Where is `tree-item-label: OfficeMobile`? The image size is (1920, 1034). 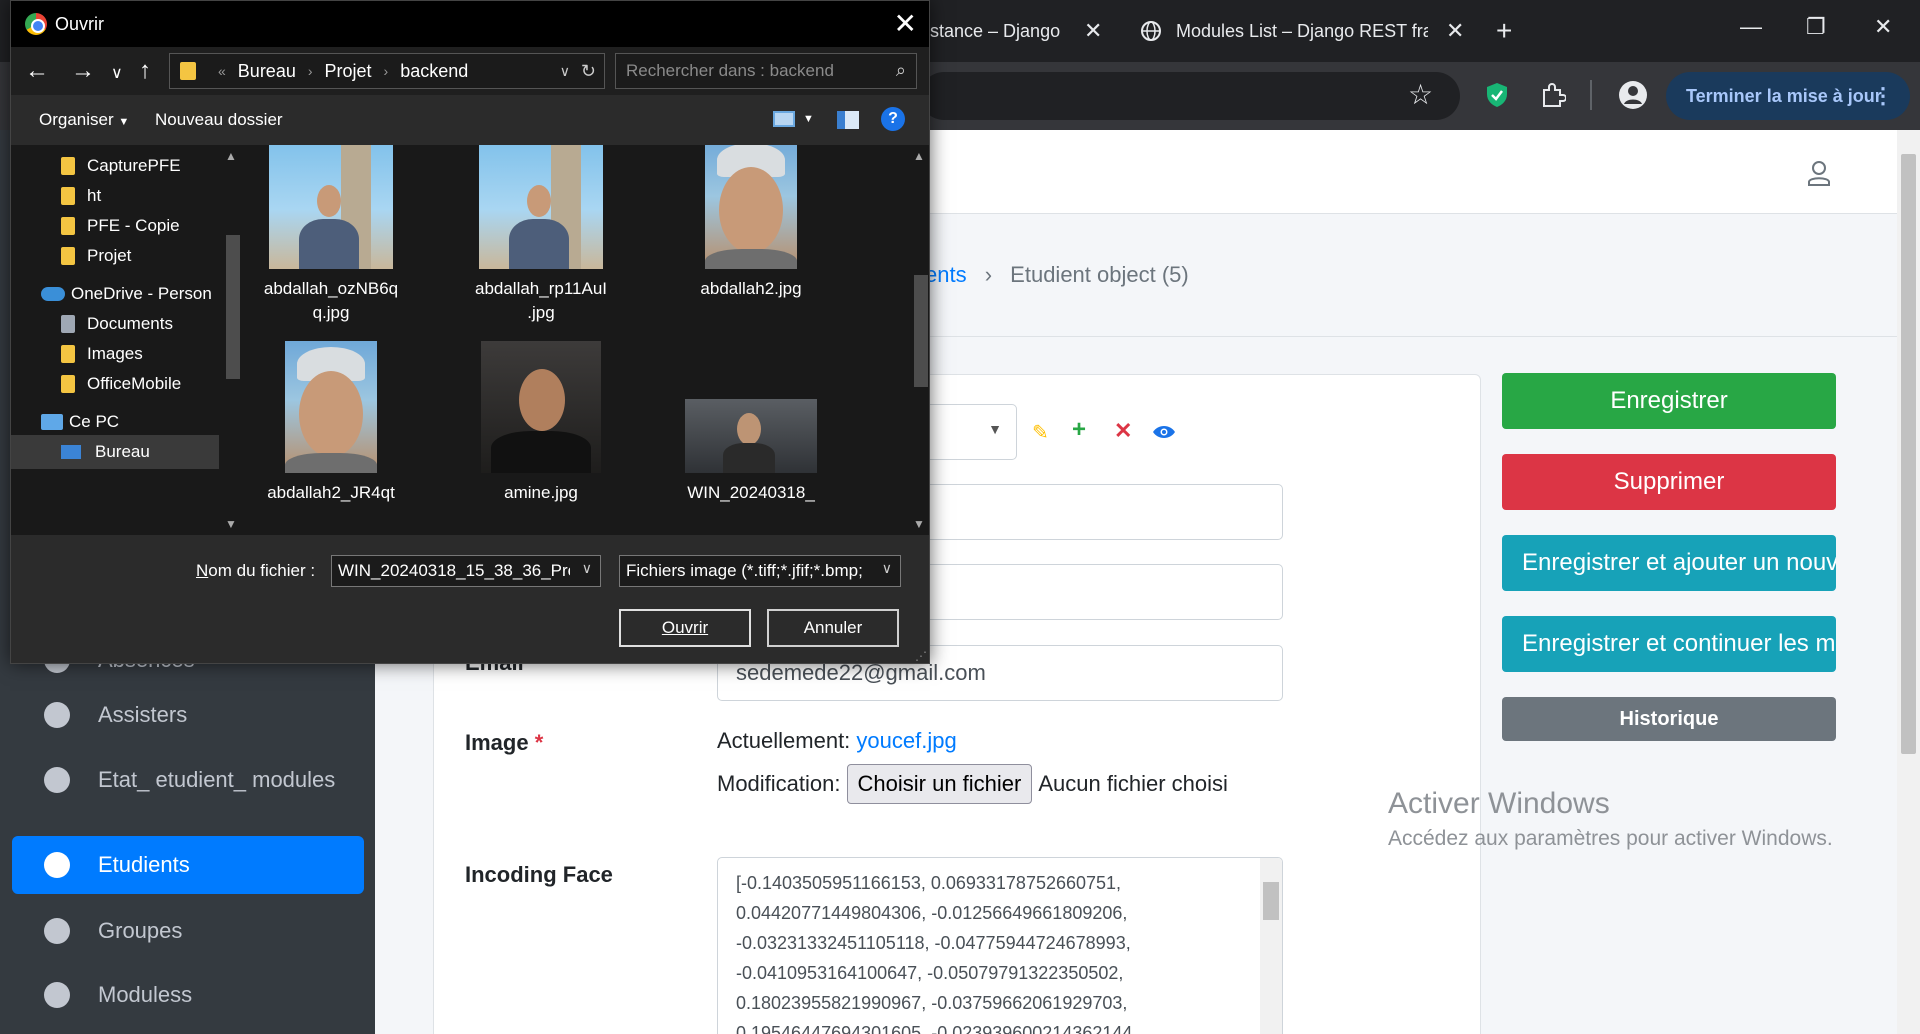 tree-item-label: OfficeMobile is located at coordinates (134, 383).